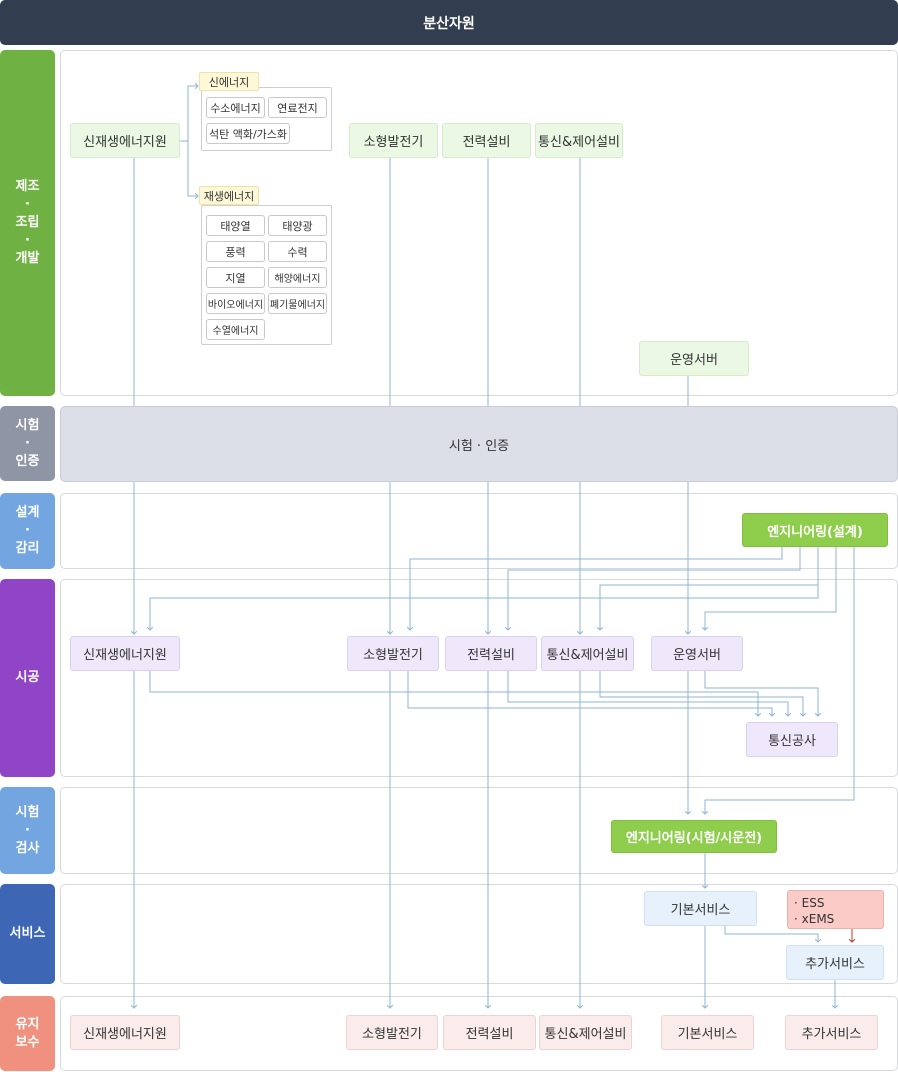 This screenshot has width=898, height=1072. What do you see at coordinates (835, 909) in the screenshot?
I see `extra-service-options: · ESS · xEMS` at bounding box center [835, 909].